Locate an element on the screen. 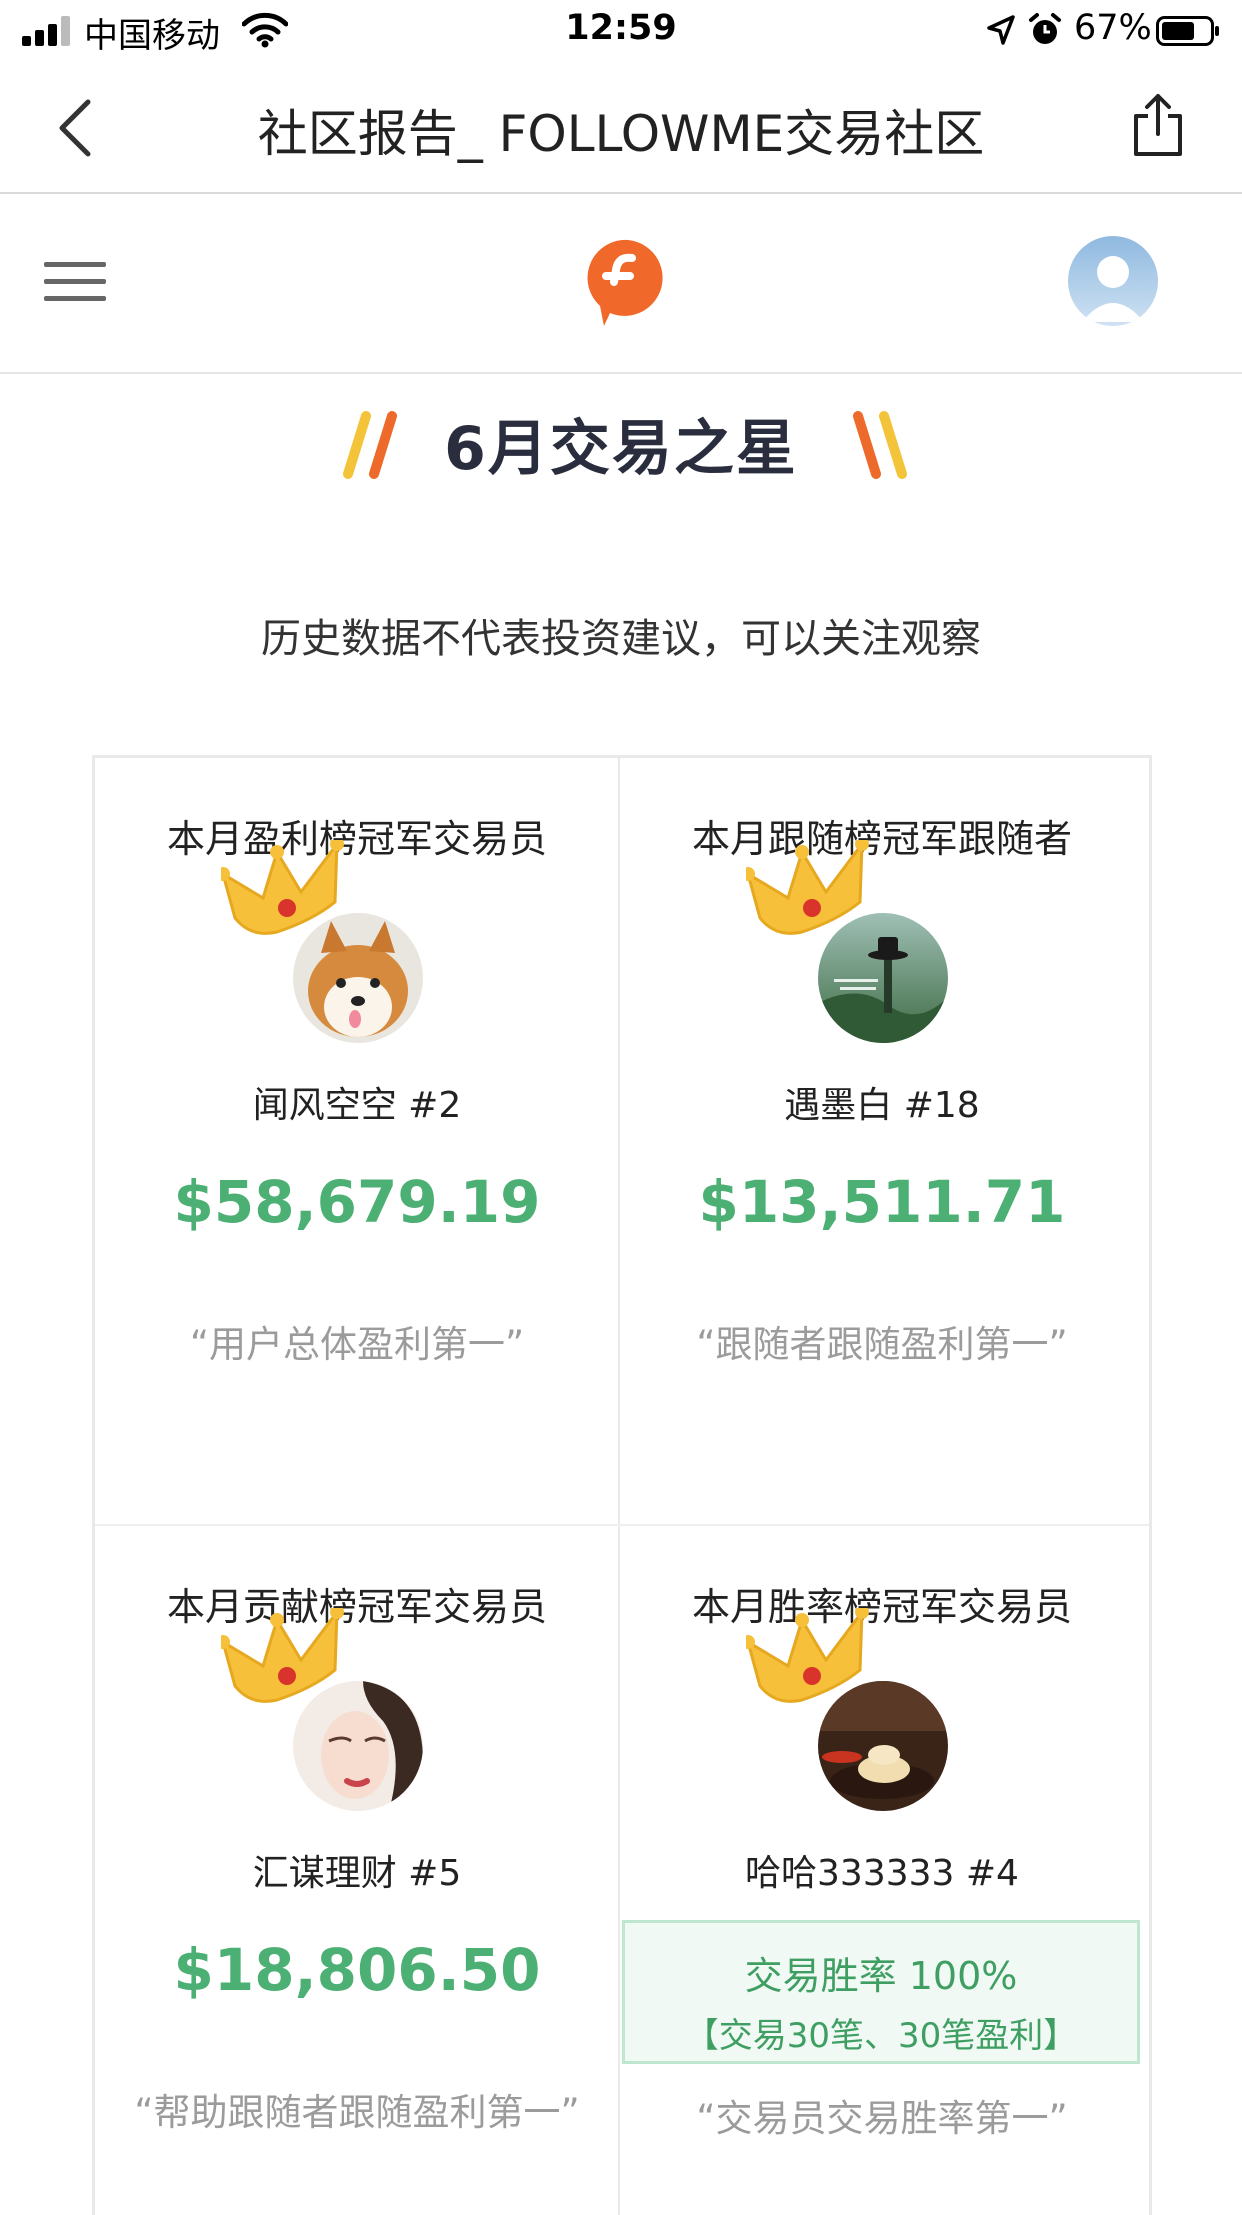 The width and height of the screenshot is (1242, 2215). page-title: 社区报告_ FOLLOWME交易社区 is located at coordinates (621, 134).